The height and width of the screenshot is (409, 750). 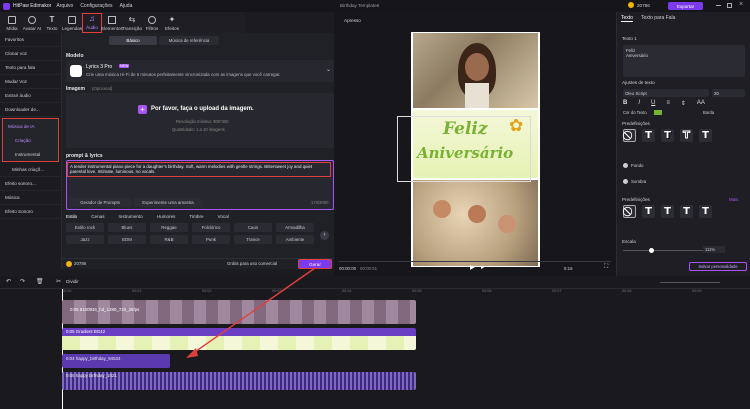 I want to click on style-chip: EDM, so click(x=127, y=239).